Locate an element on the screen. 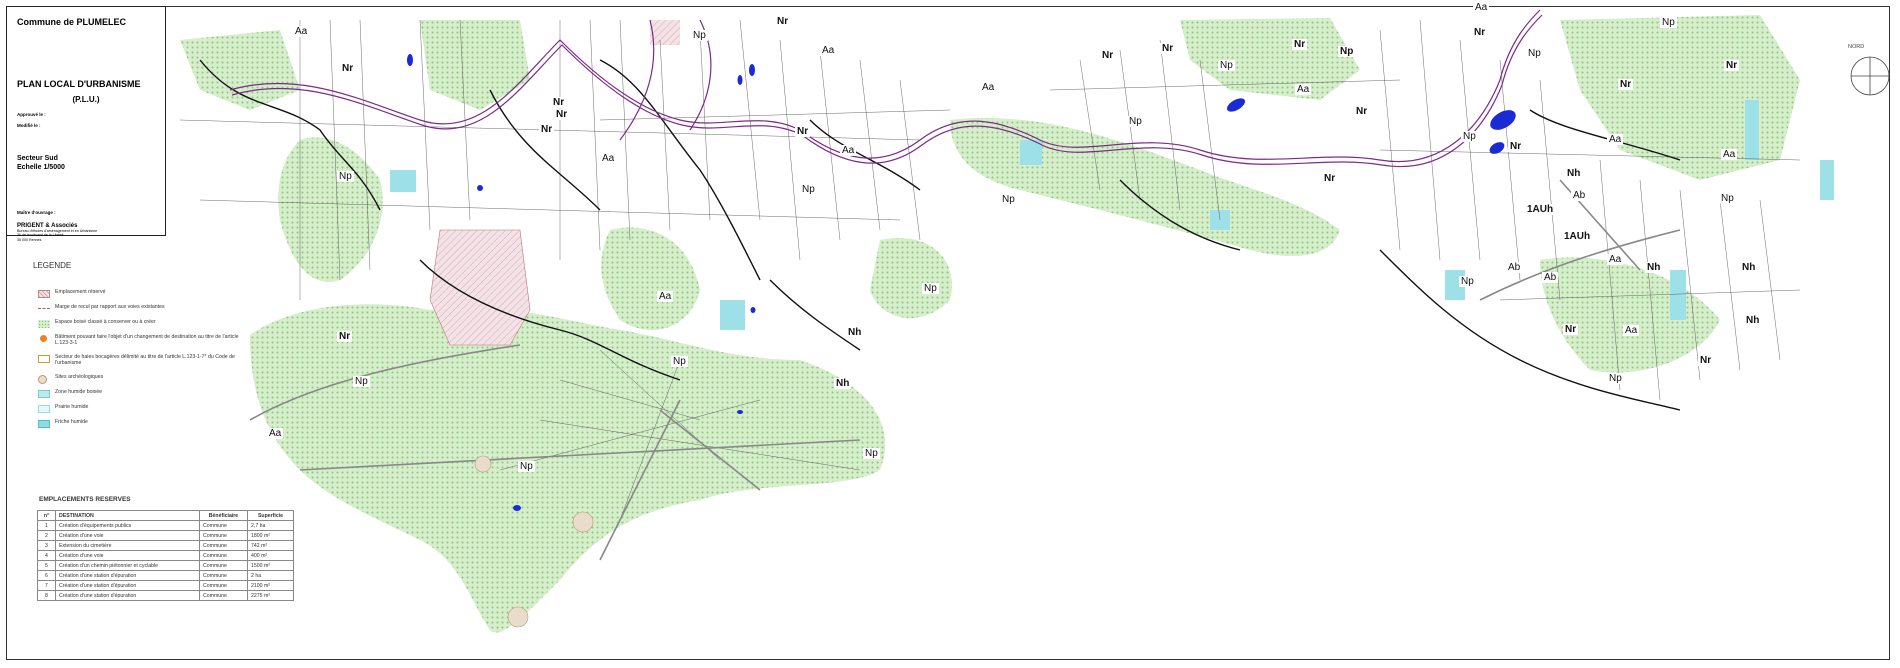 This screenshot has width=1900, height=668. table-cell: 1 is located at coordinates (46, 525).